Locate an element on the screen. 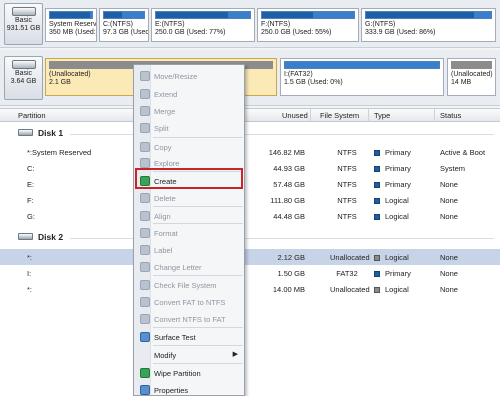  partition-name: G:(NTFS) is located at coordinates (380, 24).